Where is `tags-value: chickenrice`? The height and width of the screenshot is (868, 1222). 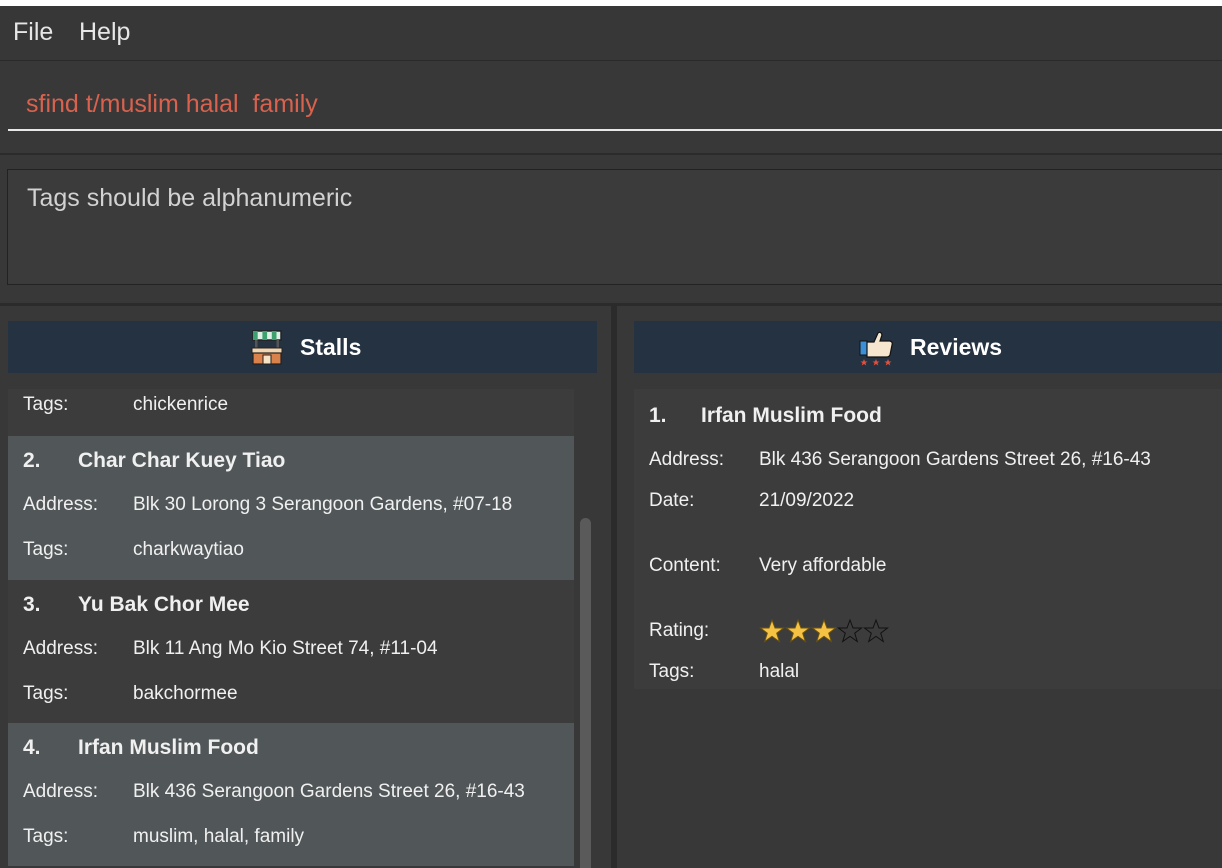
tags-value: chickenrice is located at coordinates (181, 404).